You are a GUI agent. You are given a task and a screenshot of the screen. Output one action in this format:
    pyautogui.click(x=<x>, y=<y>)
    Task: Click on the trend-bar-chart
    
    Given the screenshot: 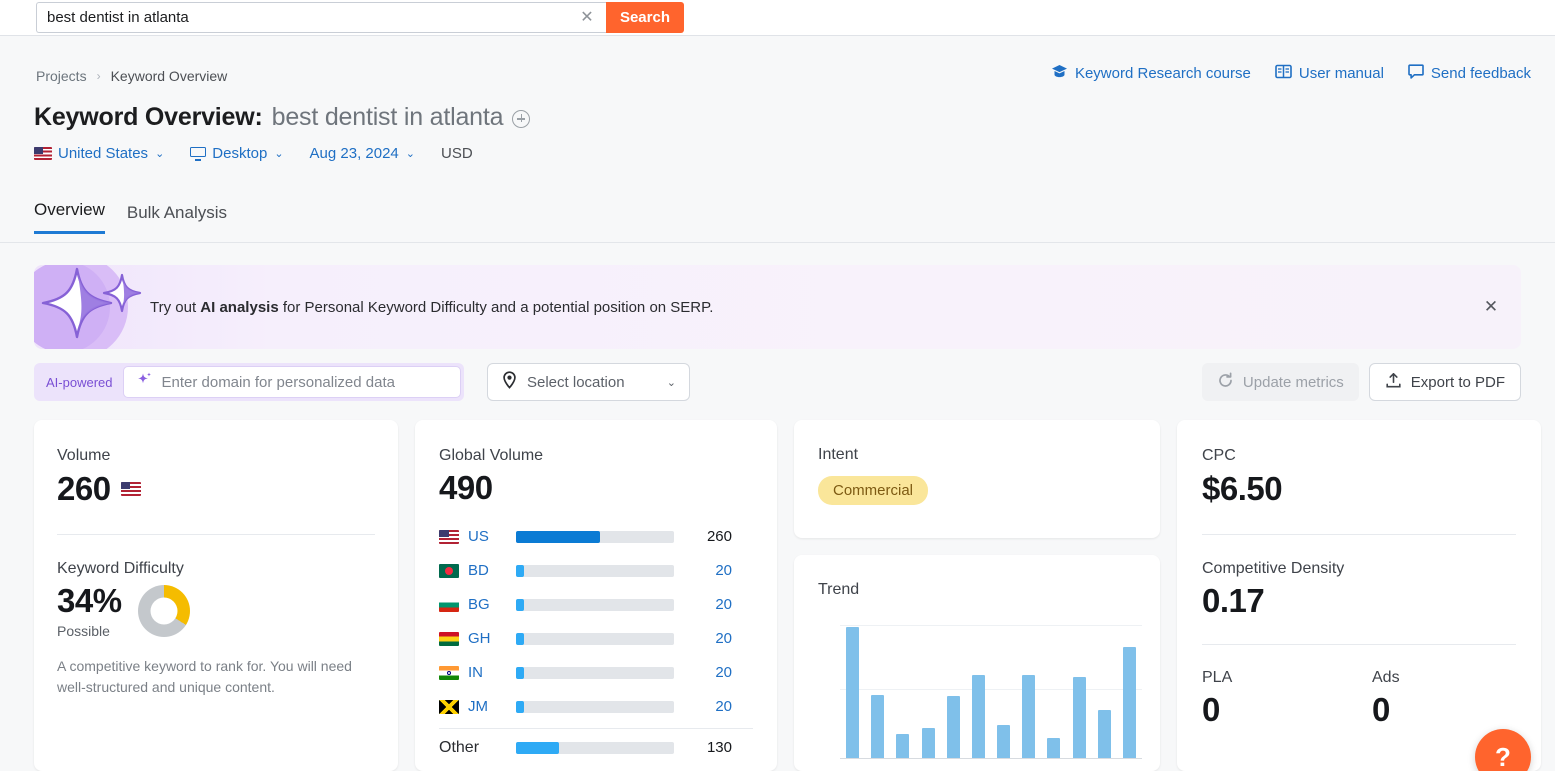 What is the action you would take?
    pyautogui.click(x=991, y=693)
    